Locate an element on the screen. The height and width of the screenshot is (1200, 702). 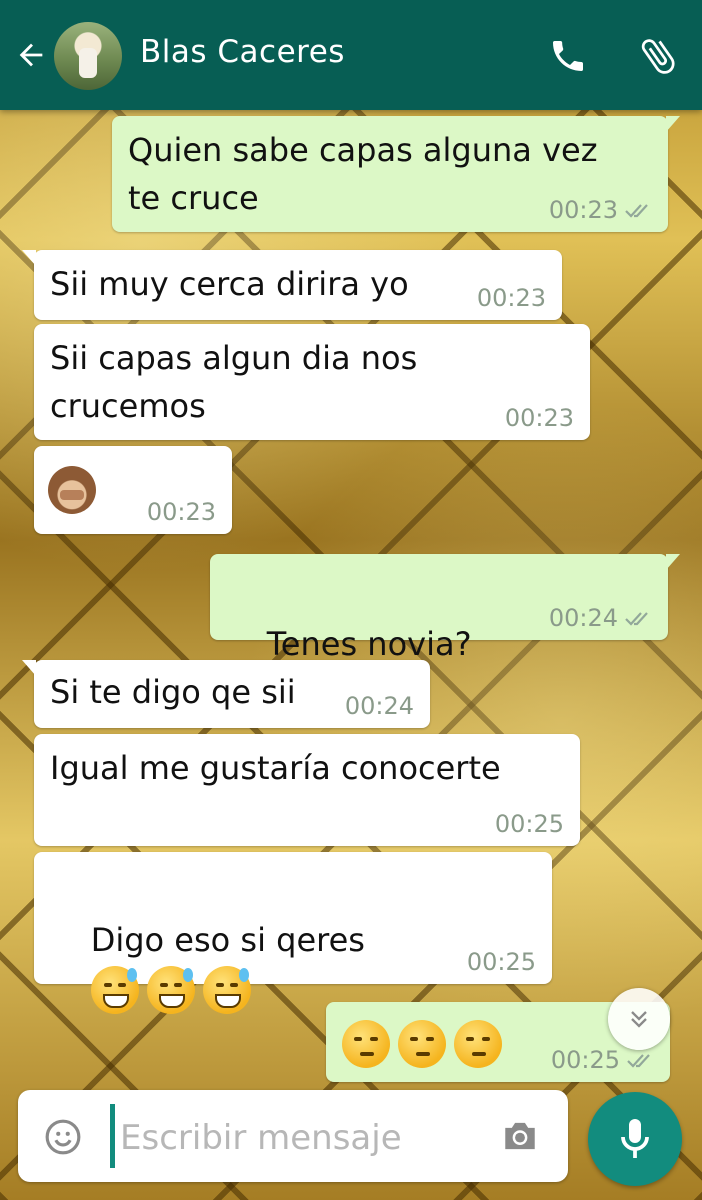
microphone-icon is located at coordinates (635, 1138).